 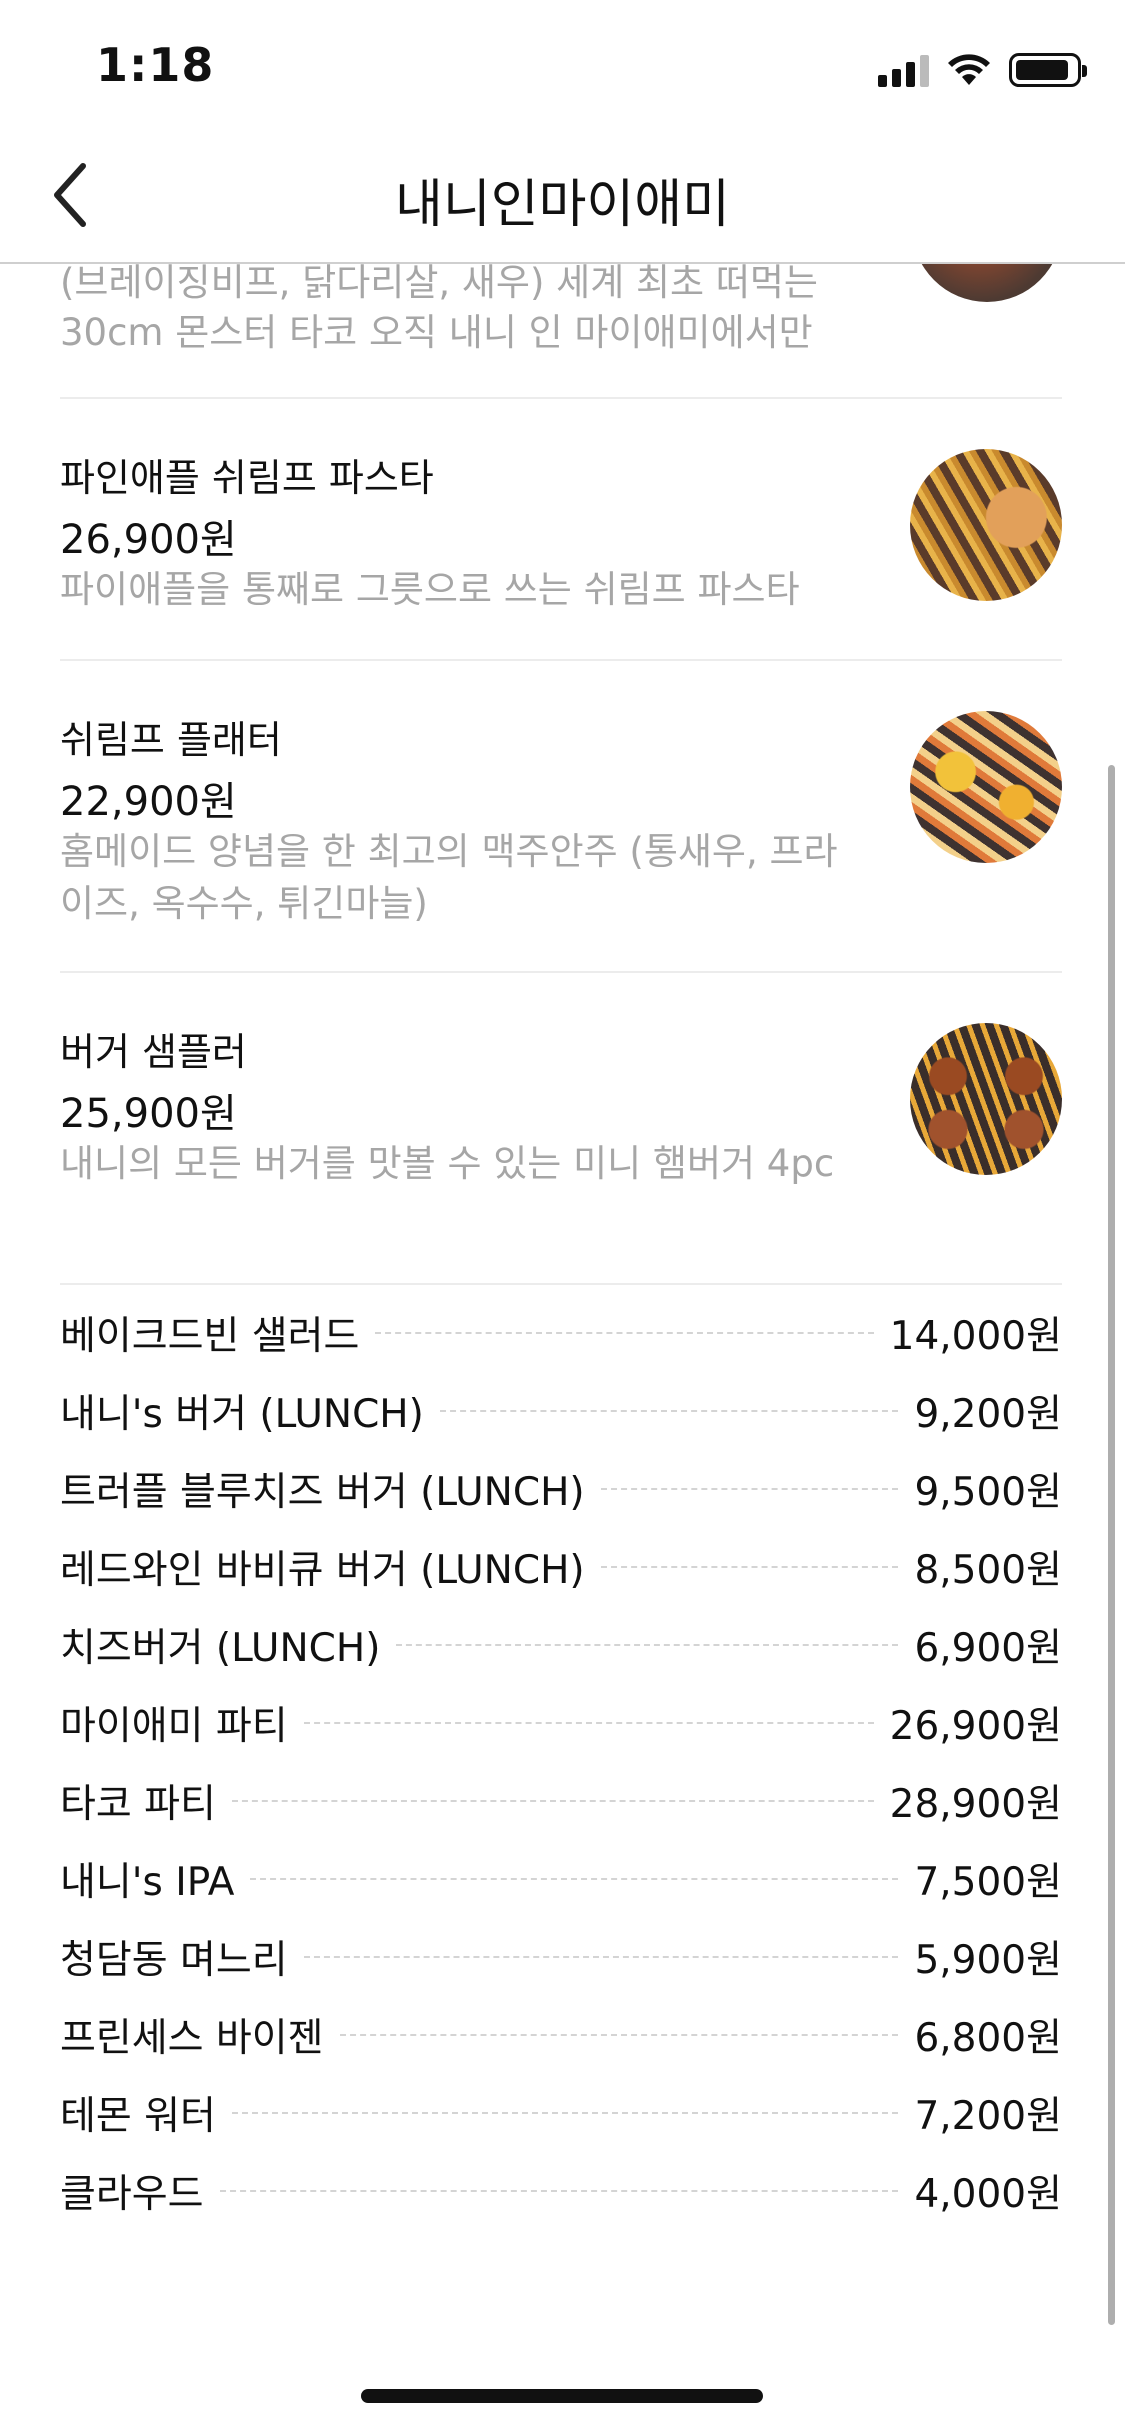 I want to click on home-indicator, so click(x=562, y=2396).